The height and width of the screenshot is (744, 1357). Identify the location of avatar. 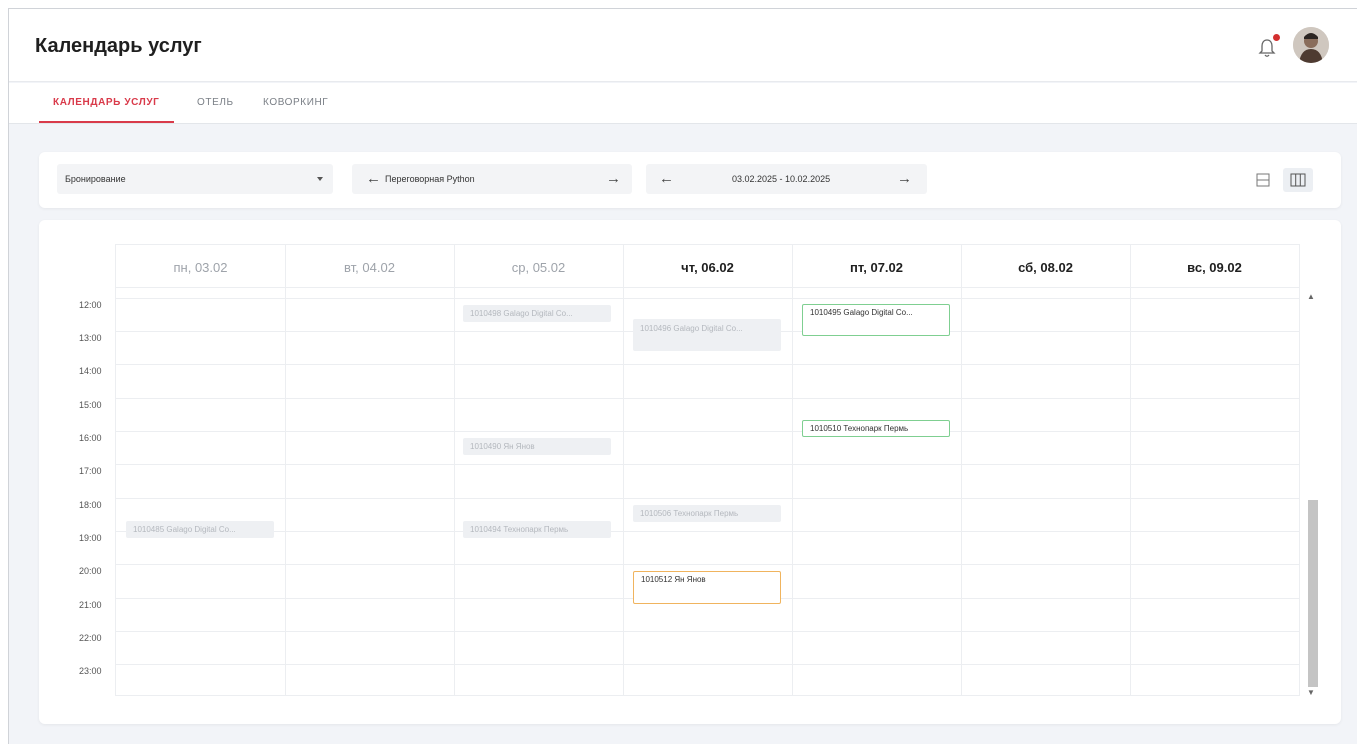
(1311, 45).